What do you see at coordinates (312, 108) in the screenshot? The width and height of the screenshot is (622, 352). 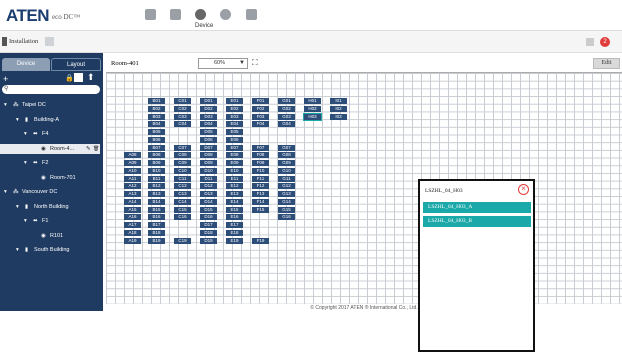 I see `rack-h02: H02` at bounding box center [312, 108].